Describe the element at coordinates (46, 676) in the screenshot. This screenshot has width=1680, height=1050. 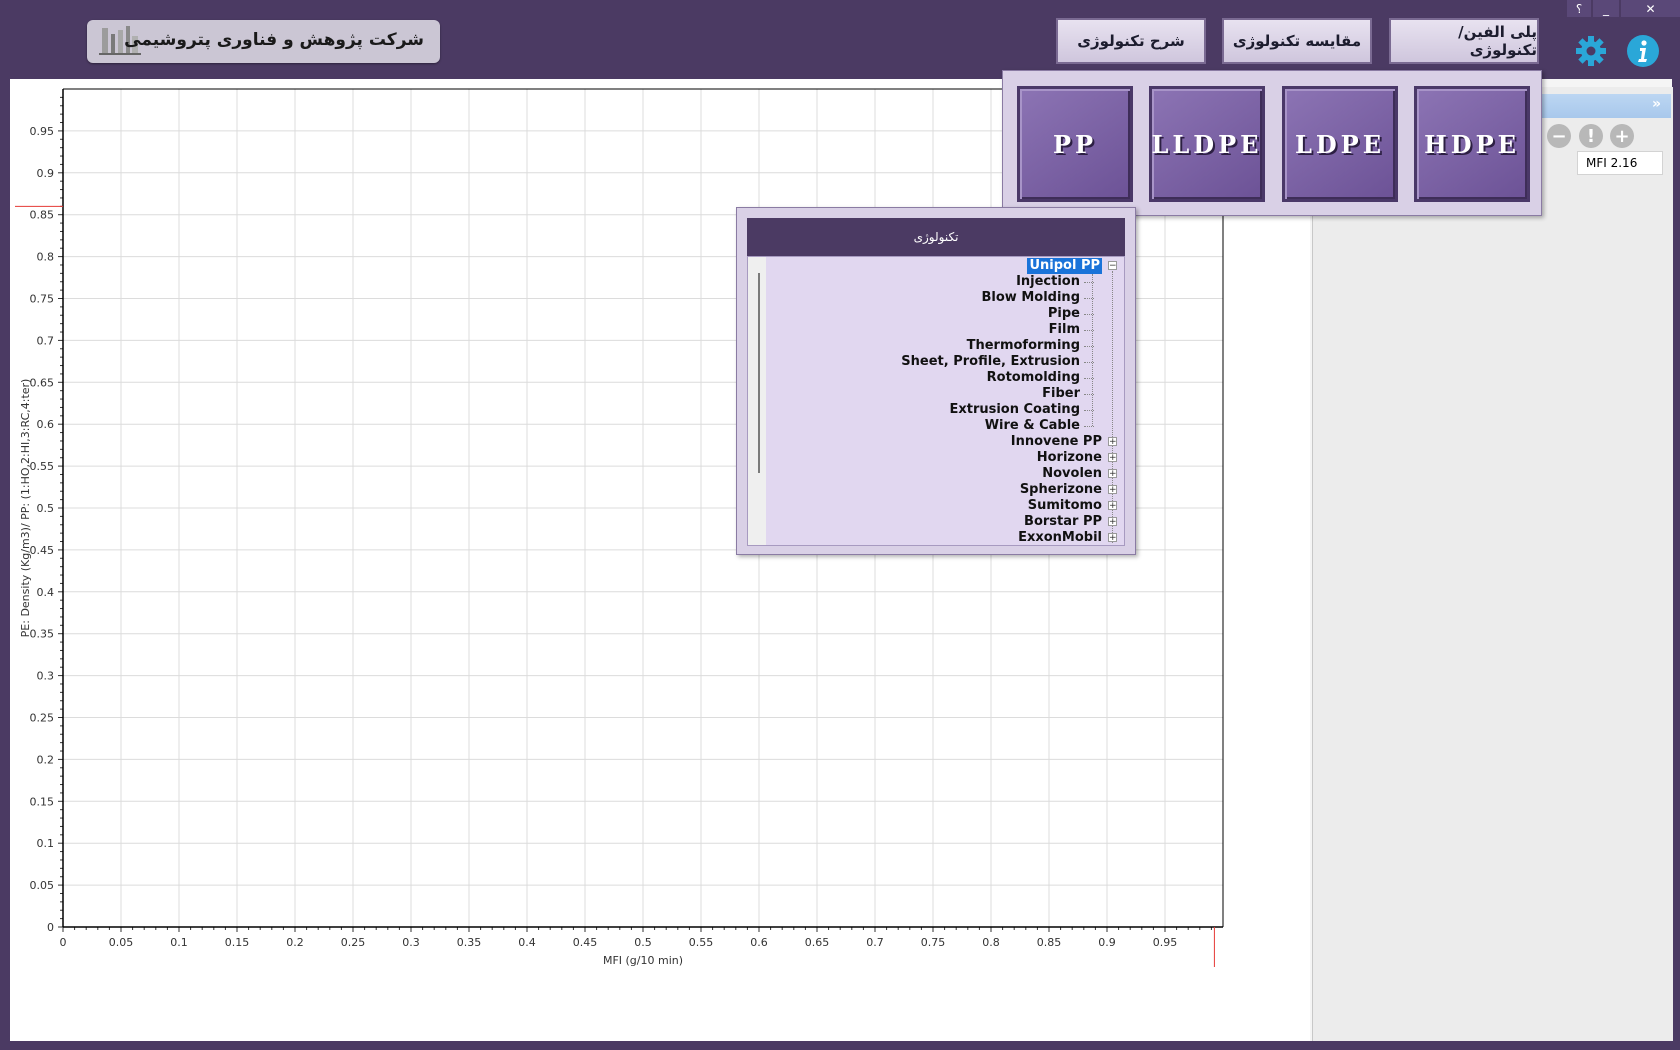
I see `y-tick-label: 0.3` at that location.